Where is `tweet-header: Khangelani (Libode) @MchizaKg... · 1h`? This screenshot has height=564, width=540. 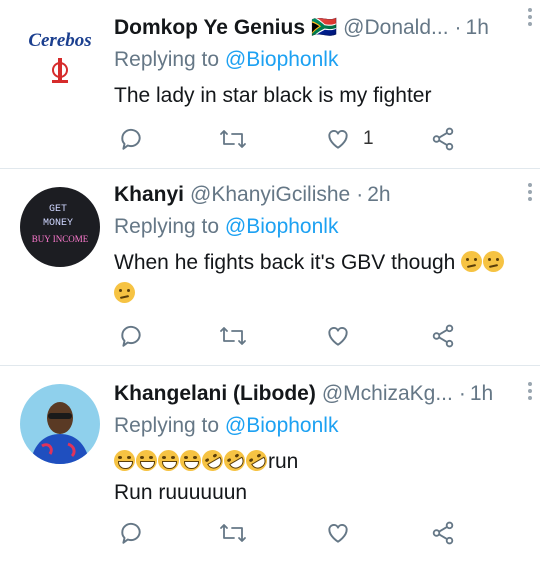
tweet-header: Khangelani (Libode) @MchizaKg... · 1h is located at coordinates (318, 394).